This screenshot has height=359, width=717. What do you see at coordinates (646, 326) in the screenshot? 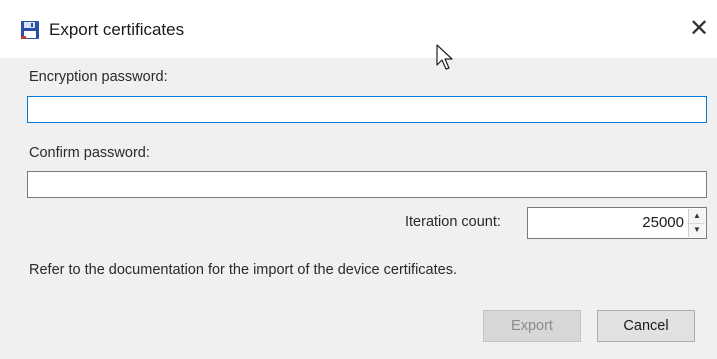
I see `cancel-button: Cancel` at bounding box center [646, 326].